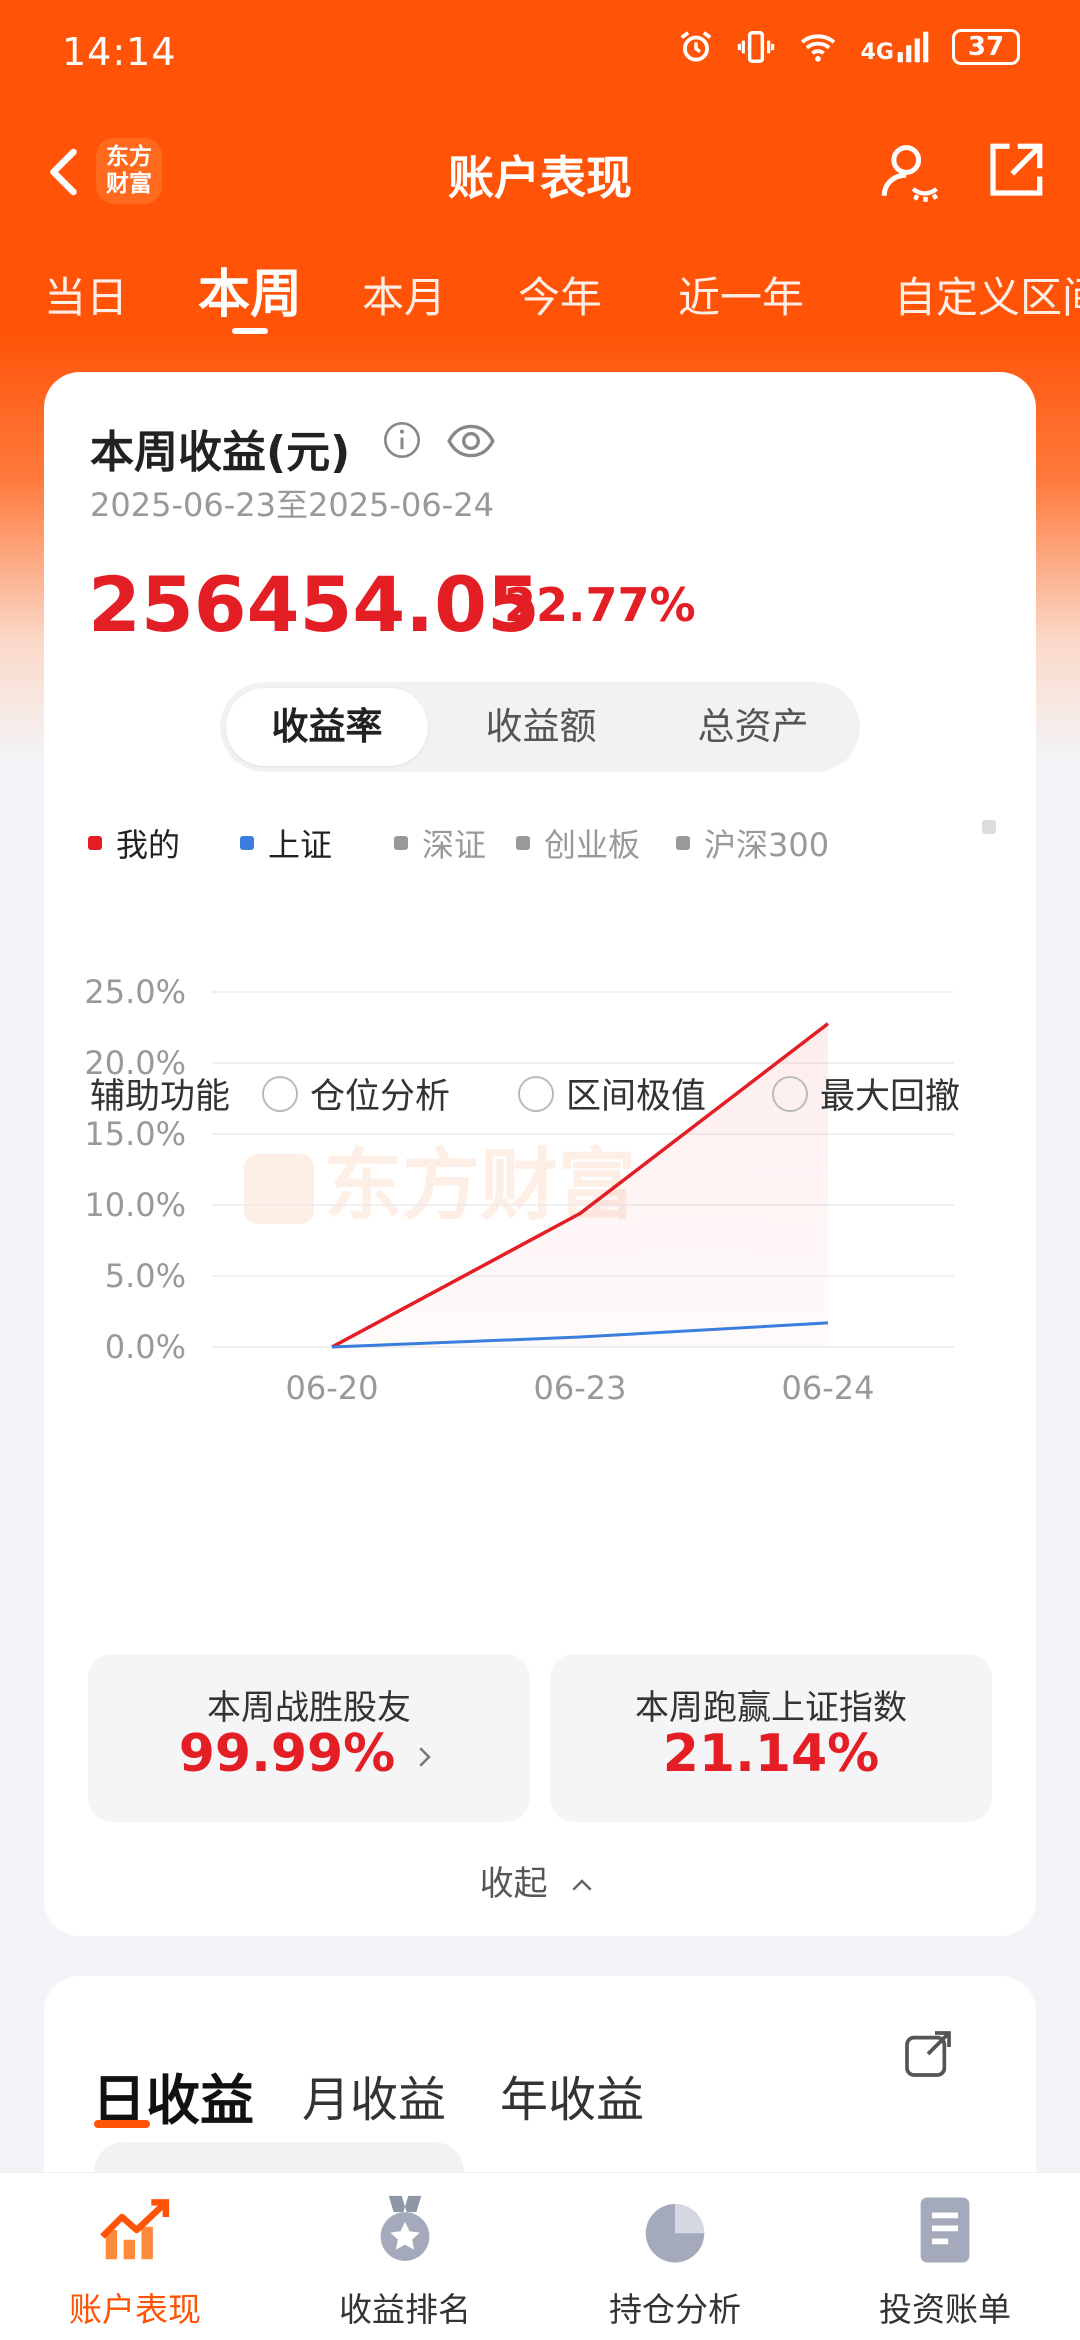 The width and height of the screenshot is (1080, 2340). I want to click on y-tick-label: 0.0%, so click(145, 1347).